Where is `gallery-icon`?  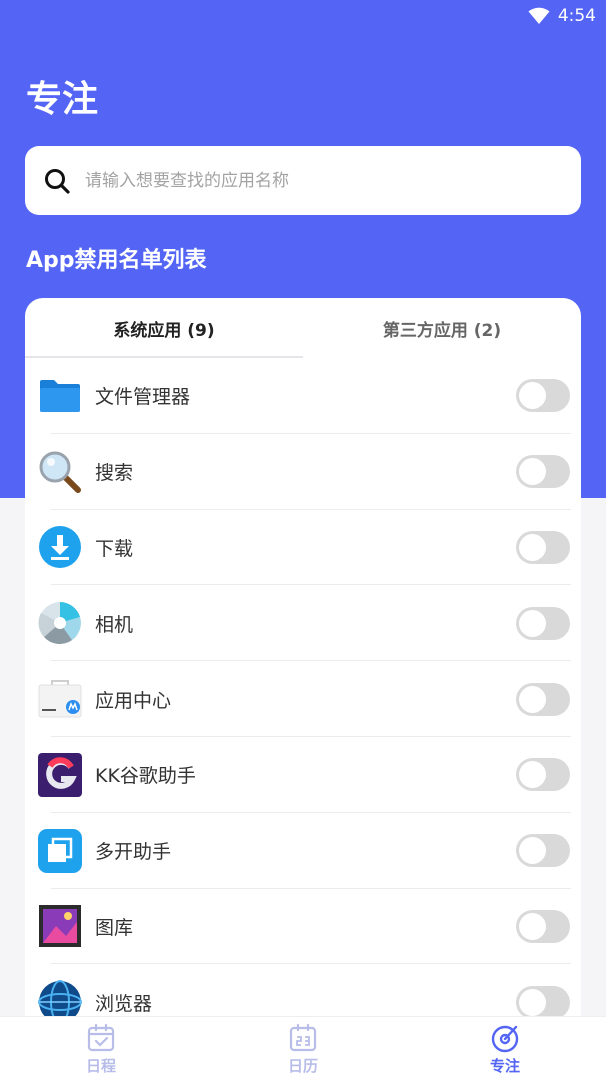 gallery-icon is located at coordinates (60, 926).